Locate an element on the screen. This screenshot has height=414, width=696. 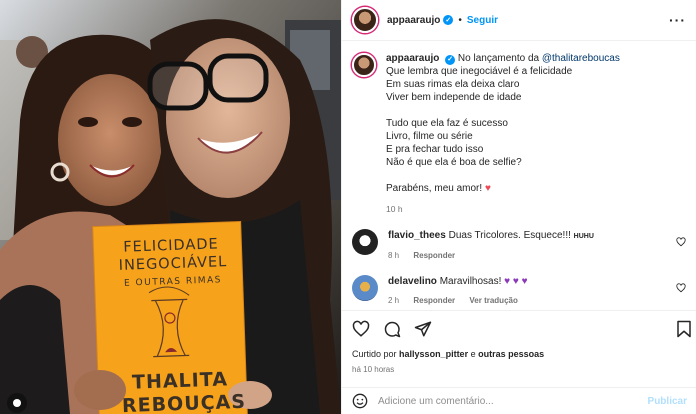
tagged-users-icon is located at coordinates (17, 403).